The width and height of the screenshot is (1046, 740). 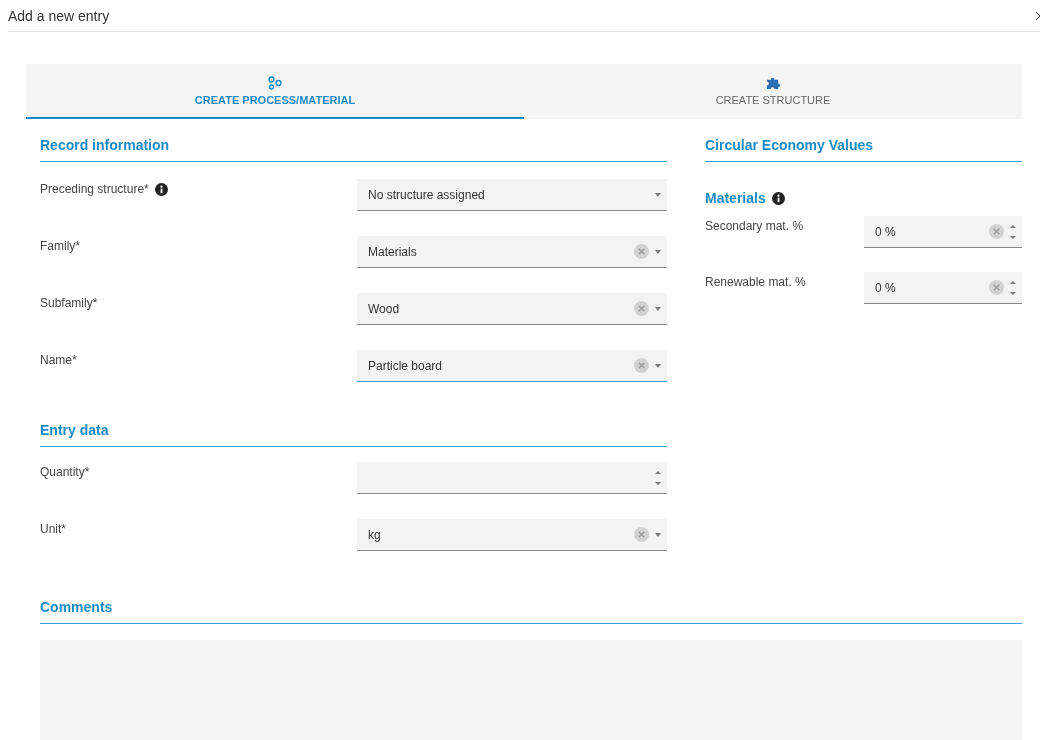 What do you see at coordinates (94, 189) in the screenshot?
I see `field-label: Preceding structure*` at bounding box center [94, 189].